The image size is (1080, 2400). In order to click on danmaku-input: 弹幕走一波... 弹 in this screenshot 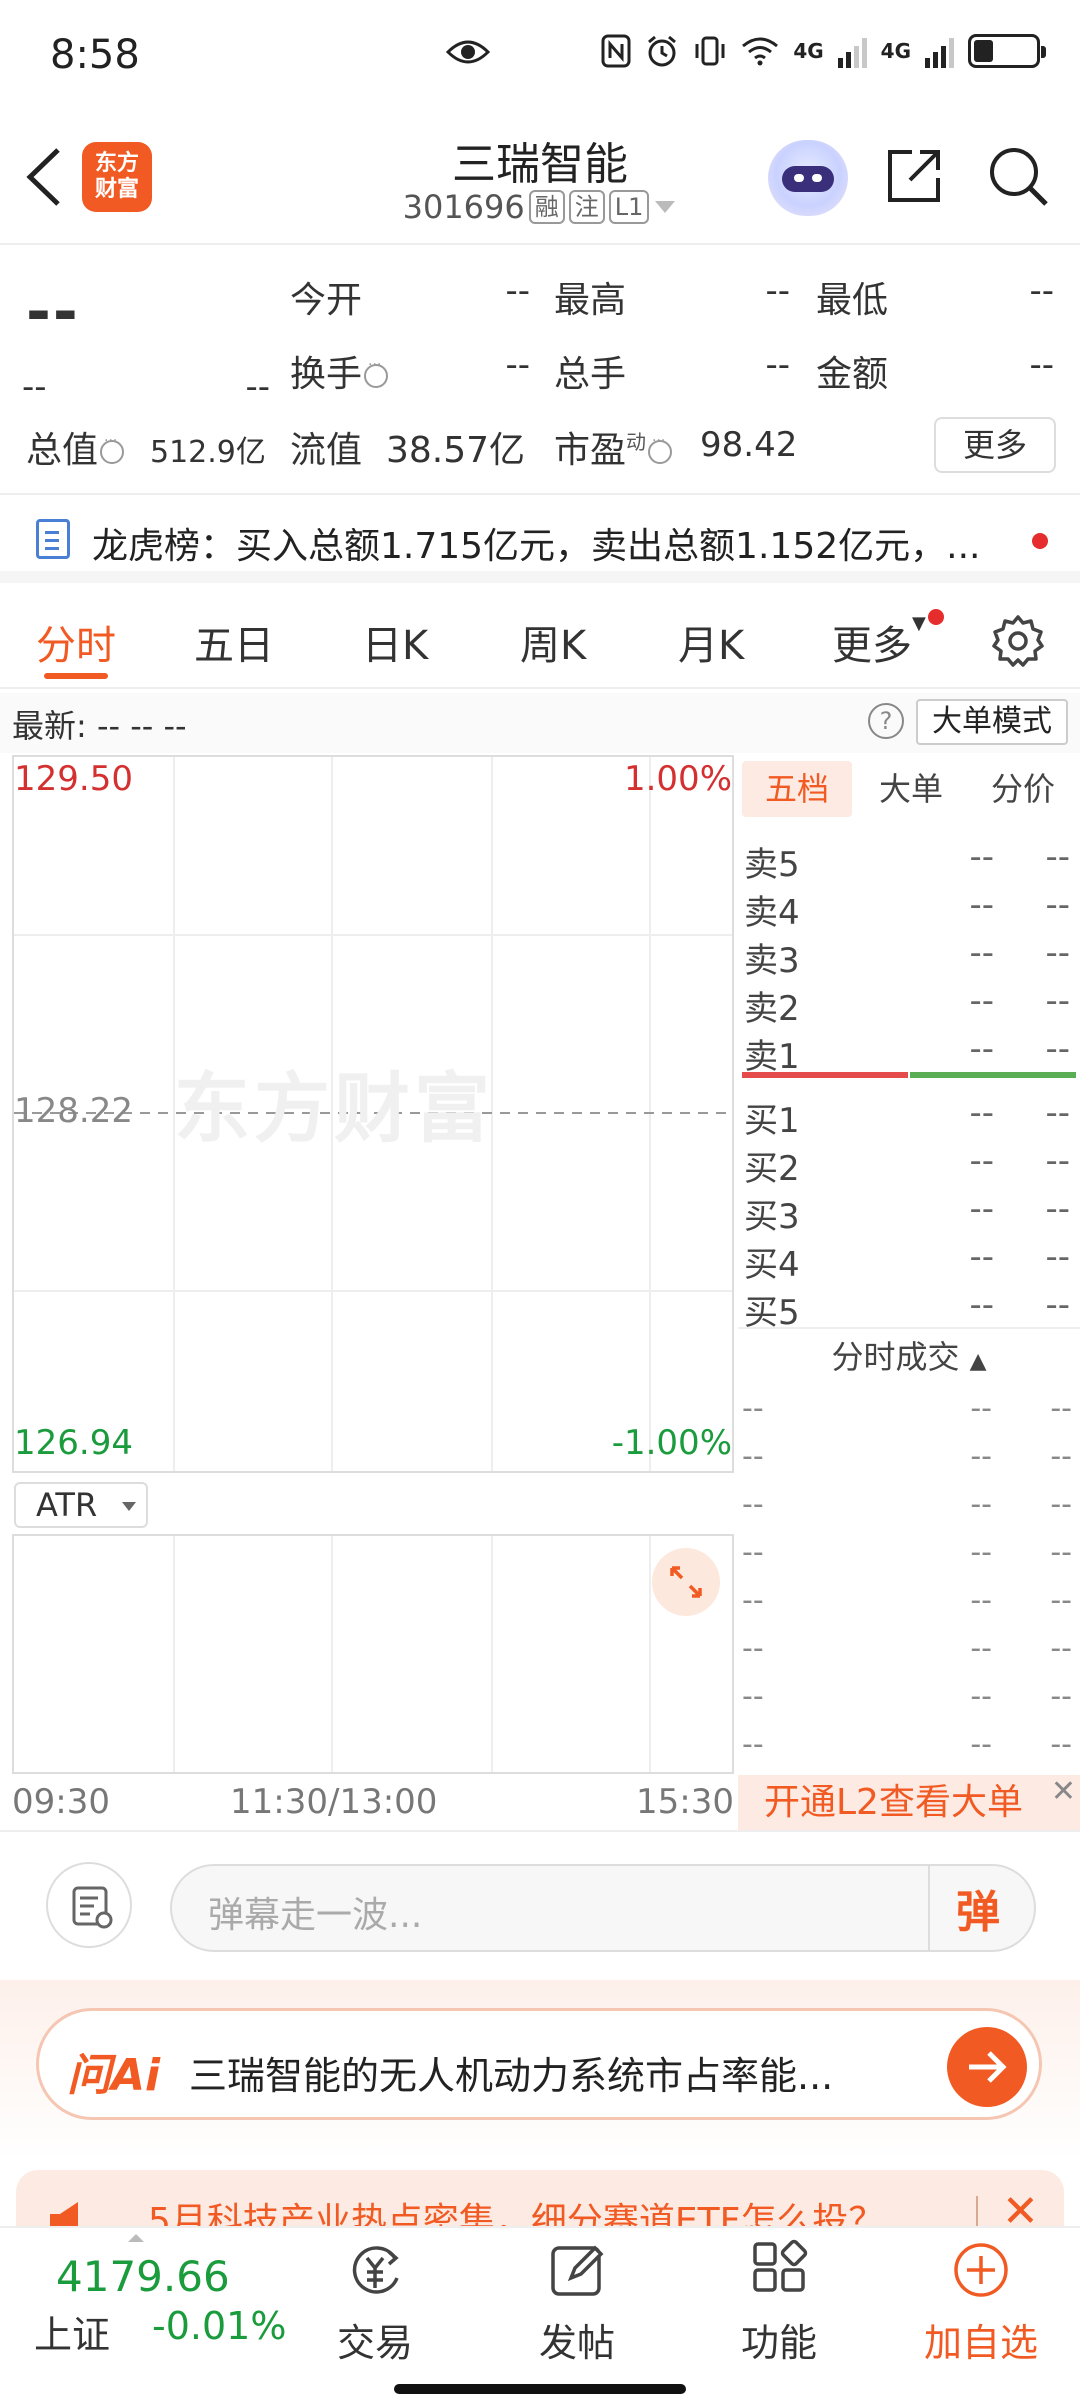, I will do `click(603, 1908)`.